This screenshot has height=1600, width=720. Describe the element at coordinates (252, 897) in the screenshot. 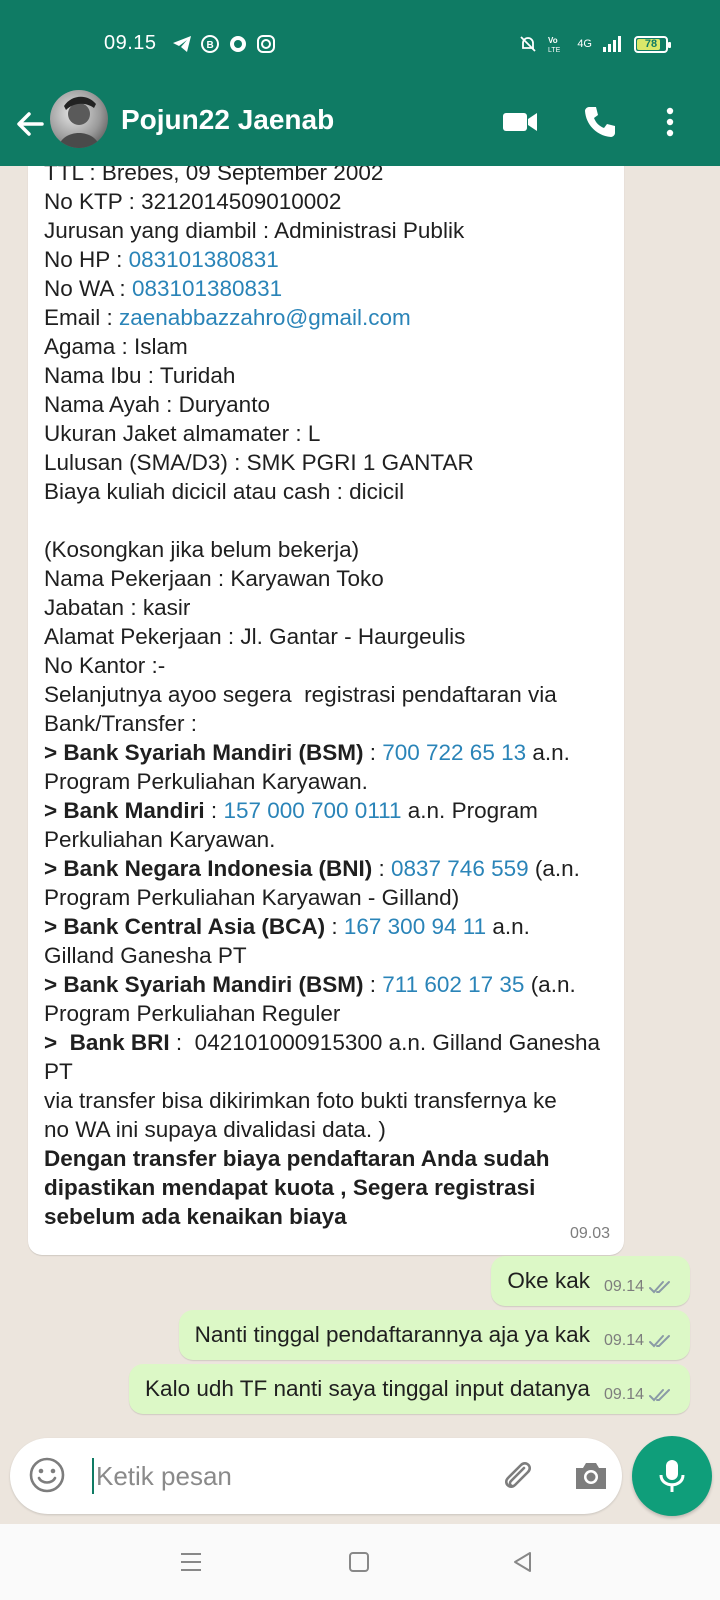

I see `message-text-segment: Program Perkuliahan Karyawan - Gilland)` at that location.